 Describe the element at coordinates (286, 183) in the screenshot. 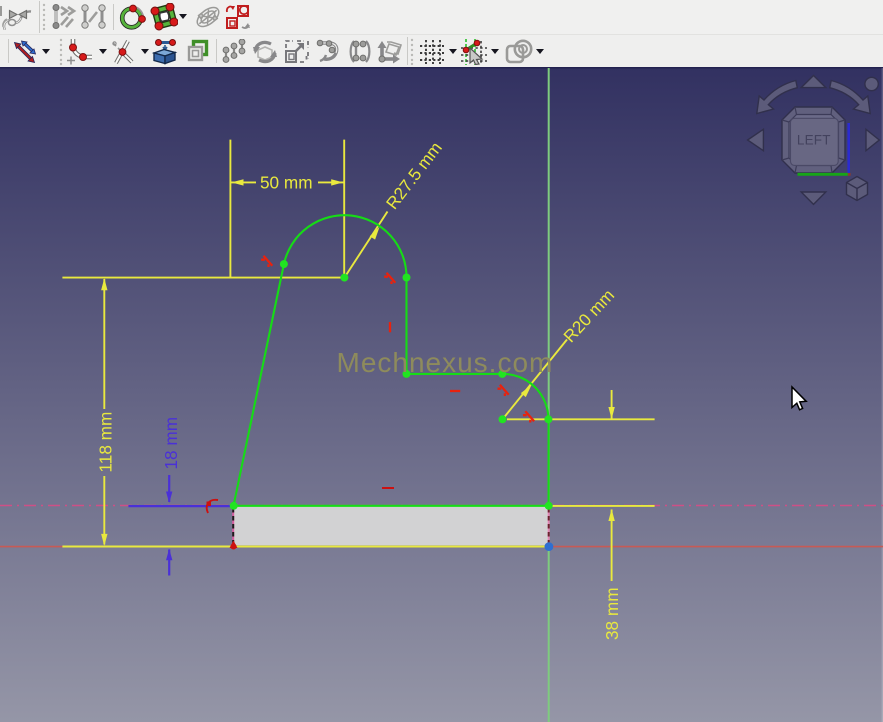

I see `svg-text: 50 mm` at that location.